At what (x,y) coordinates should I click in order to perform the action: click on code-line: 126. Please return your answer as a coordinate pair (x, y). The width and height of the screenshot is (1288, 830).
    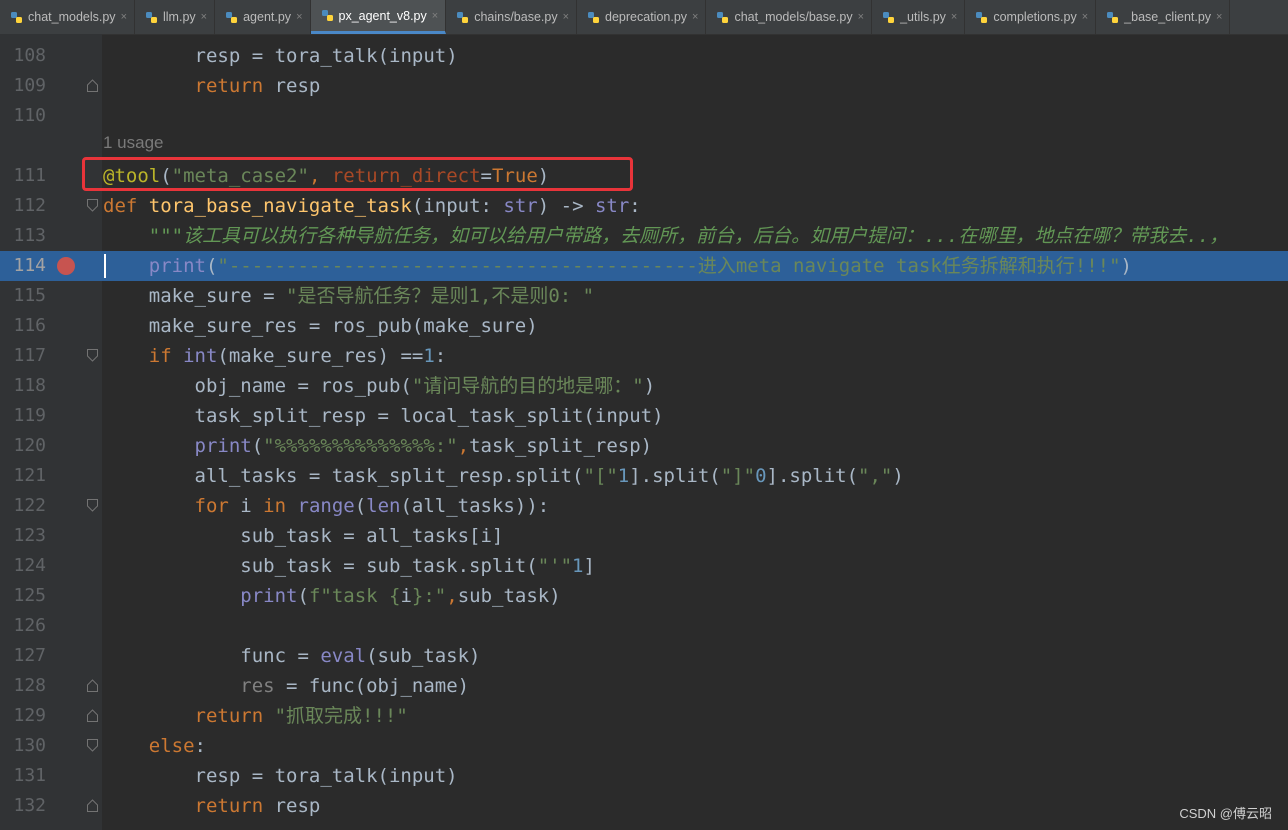
    Looking at the image, I should click on (644, 626).